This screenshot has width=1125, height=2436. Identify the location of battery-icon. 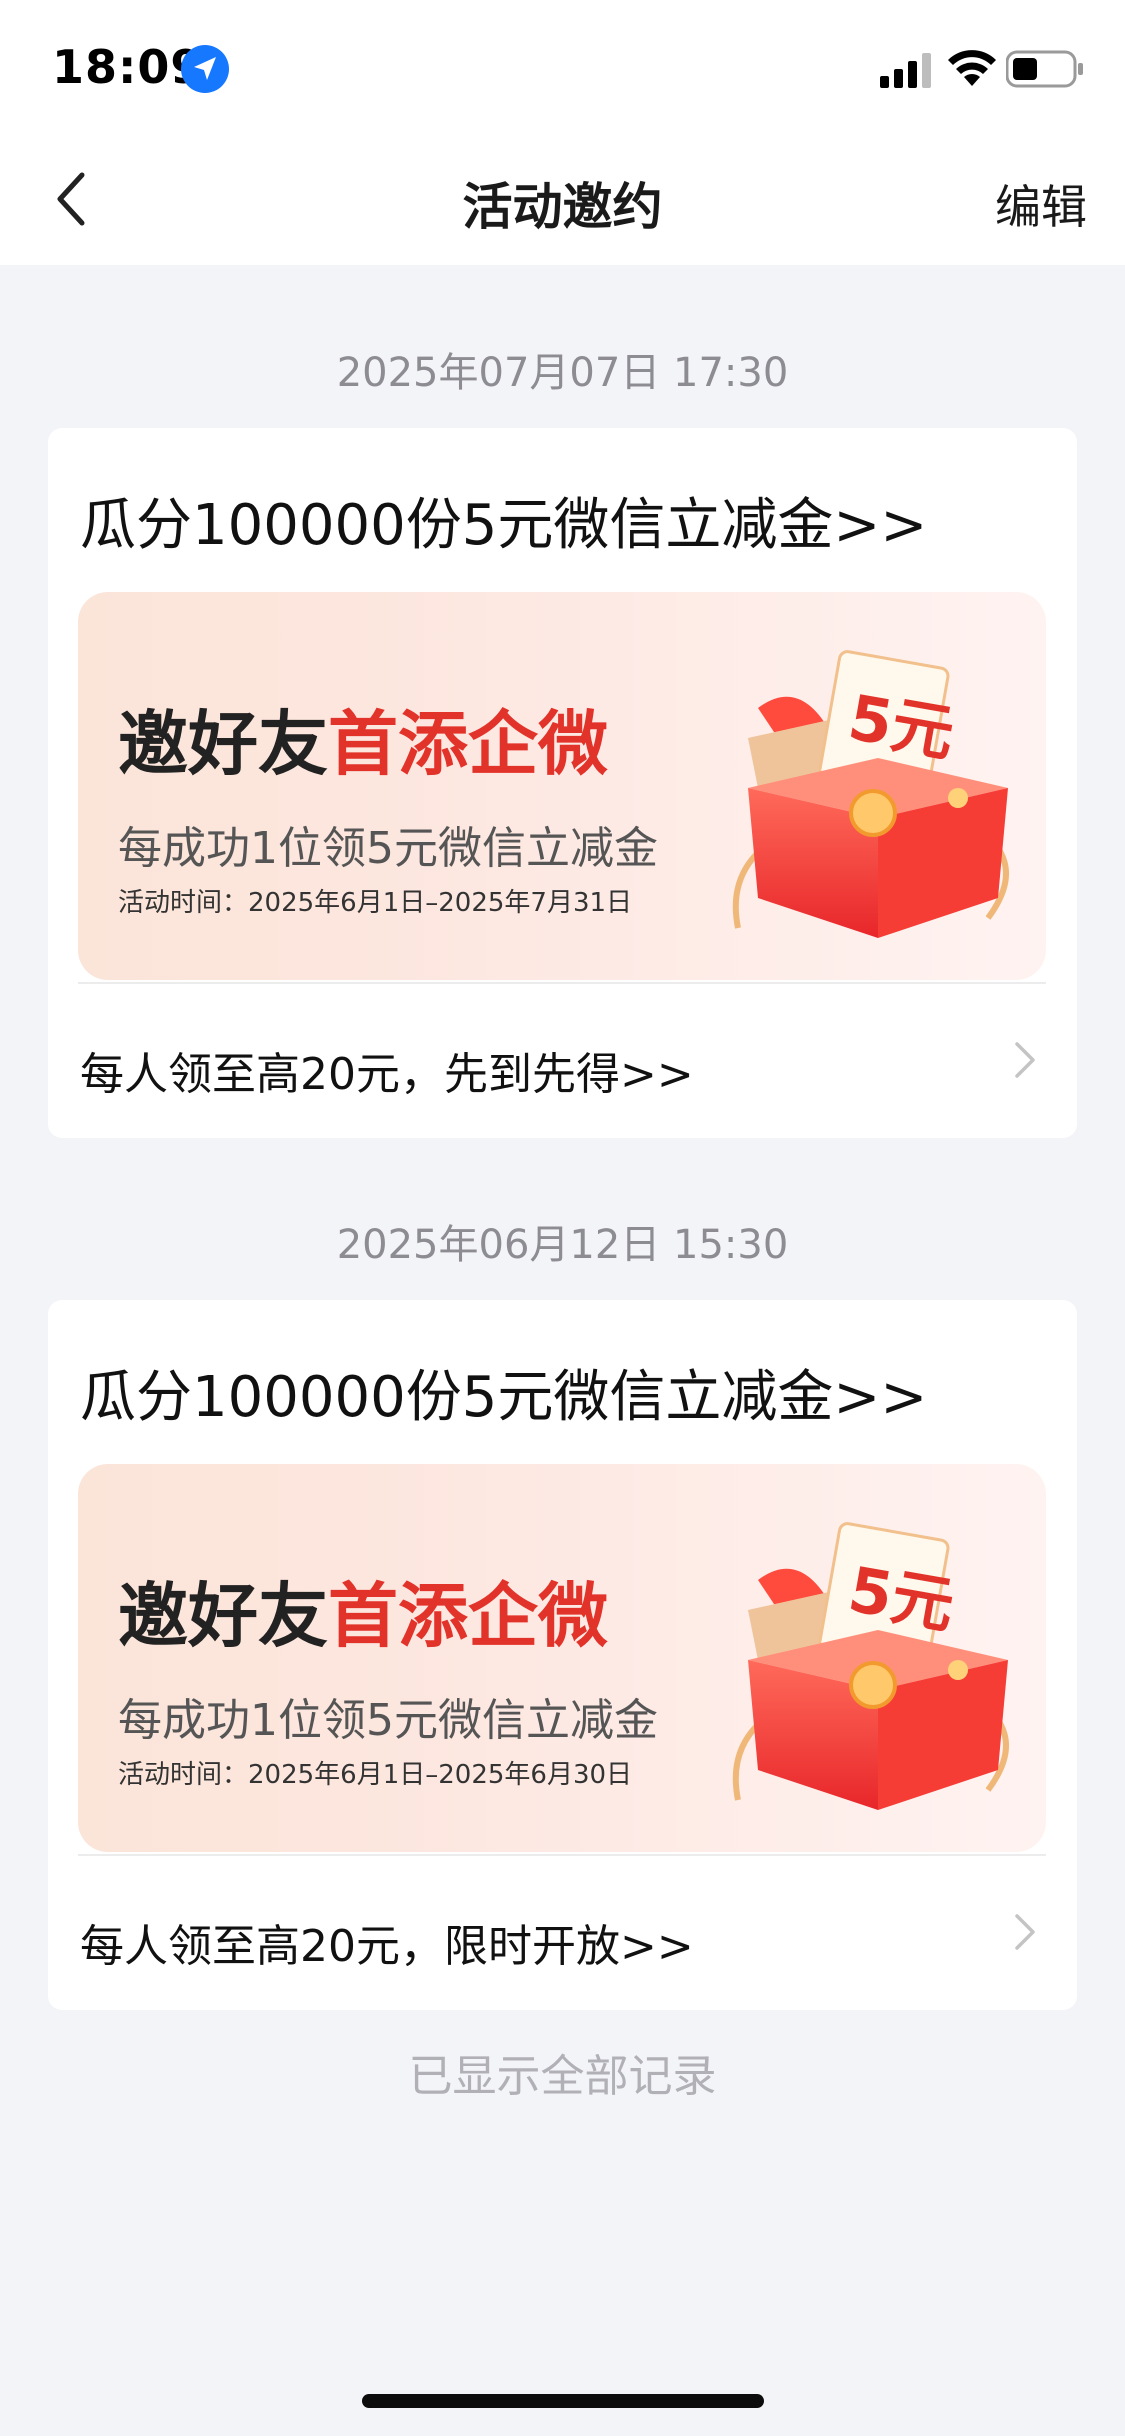
(1044, 69).